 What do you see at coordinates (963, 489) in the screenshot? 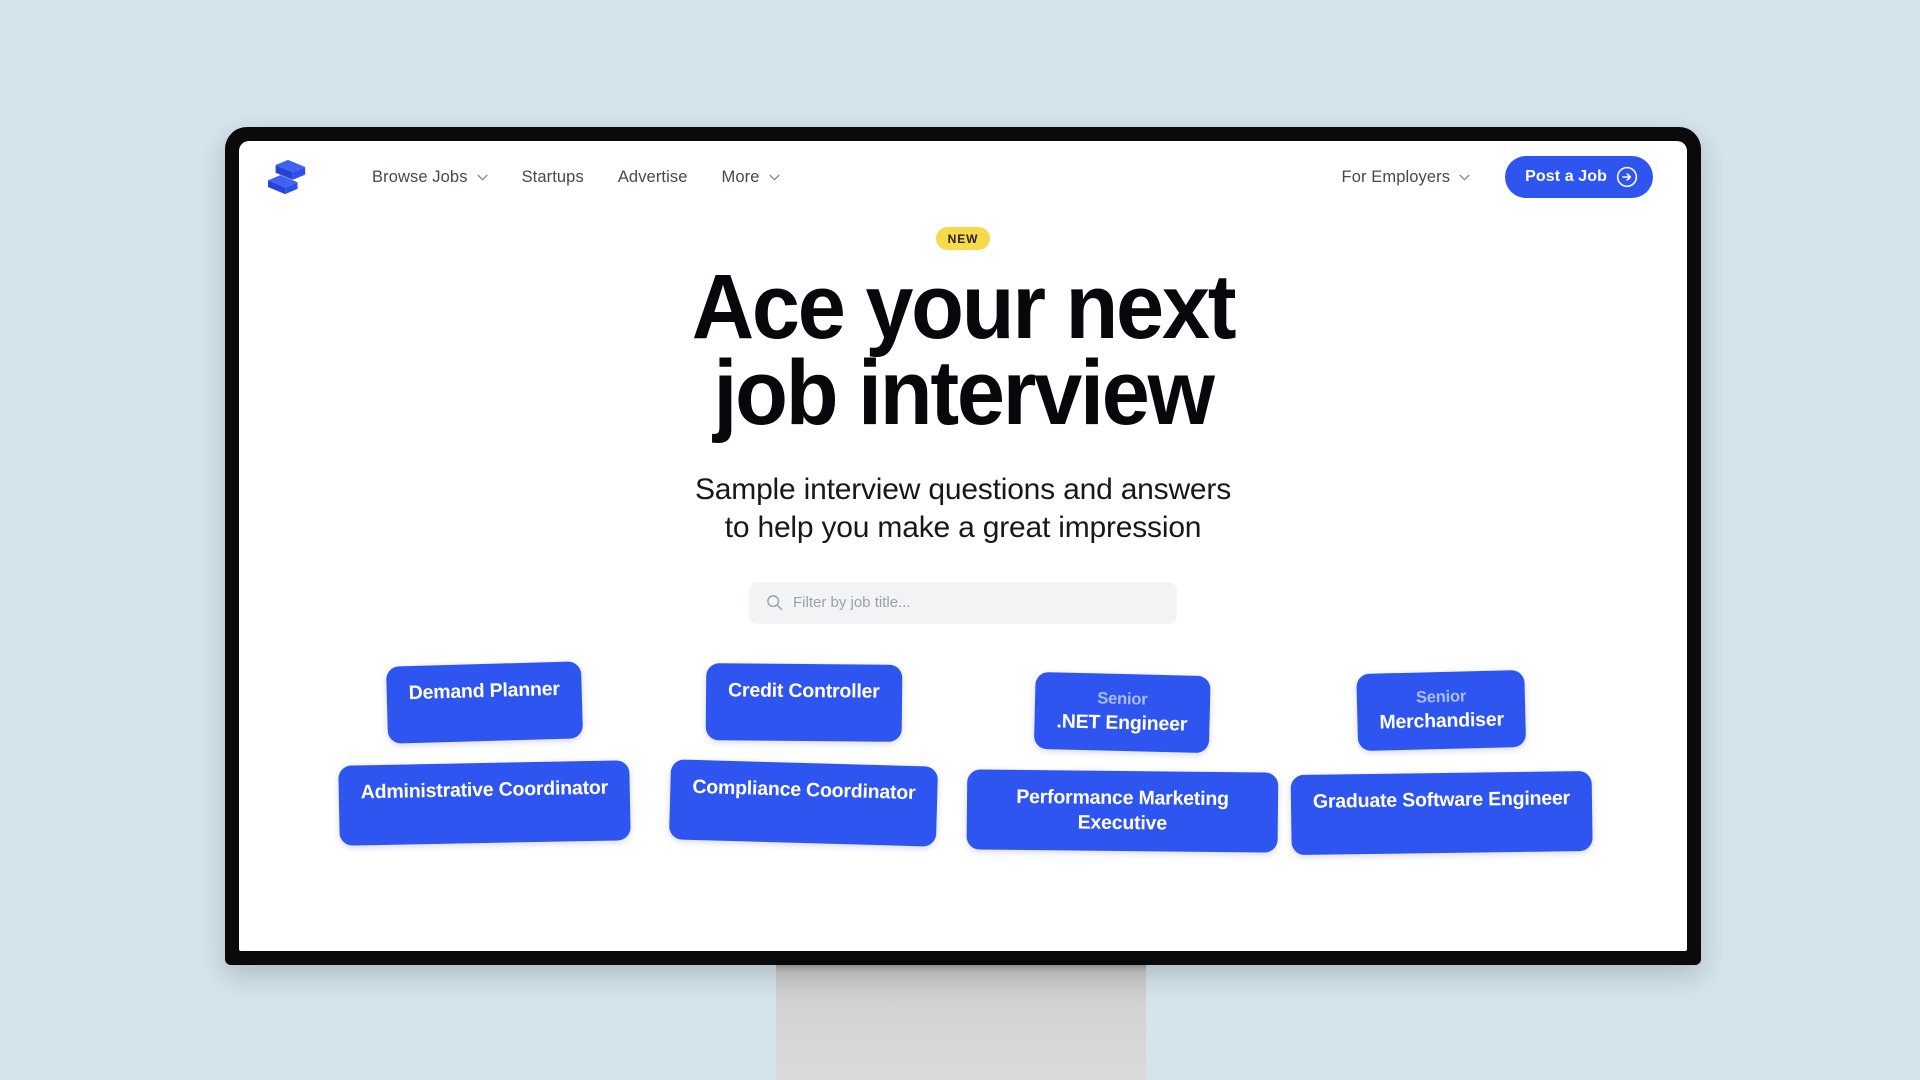
I see `subtitle-line-1: Sample interview questions and answers` at bounding box center [963, 489].